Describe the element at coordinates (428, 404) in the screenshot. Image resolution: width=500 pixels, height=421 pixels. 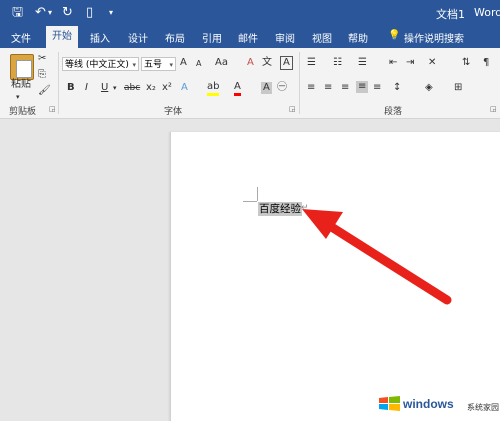
I see `watermark-brand: windows` at that location.